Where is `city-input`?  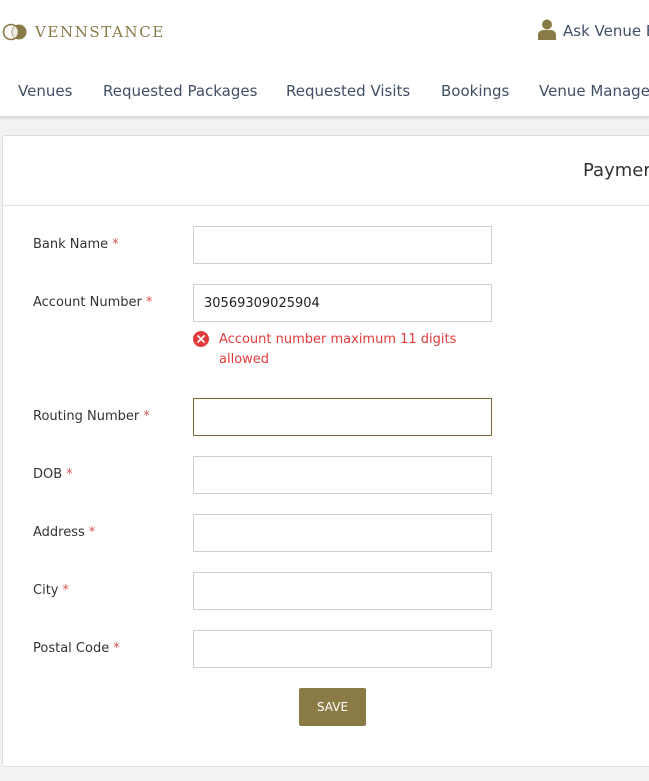
city-input is located at coordinates (342, 591).